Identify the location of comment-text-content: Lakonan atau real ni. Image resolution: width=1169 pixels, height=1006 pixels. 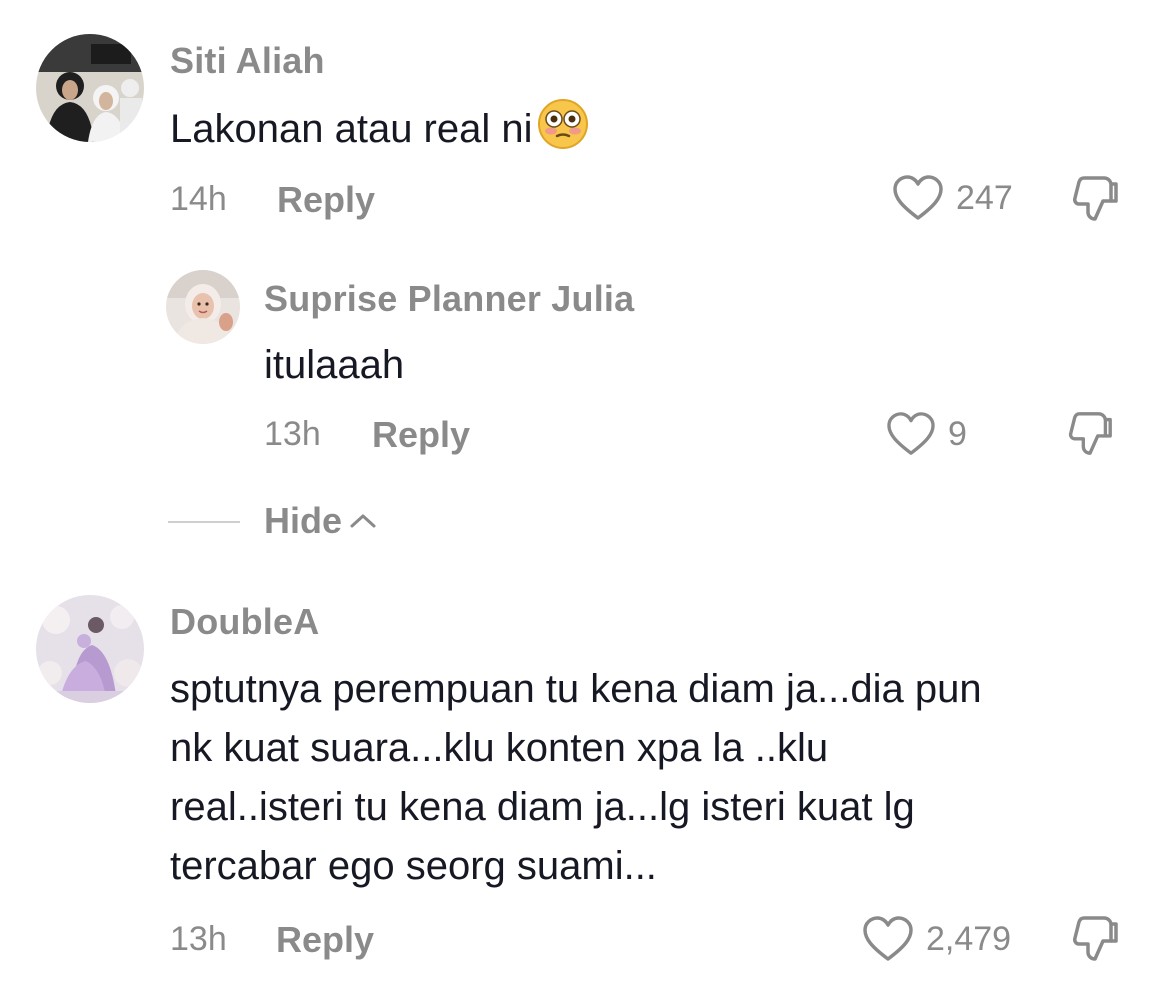
(351, 129).